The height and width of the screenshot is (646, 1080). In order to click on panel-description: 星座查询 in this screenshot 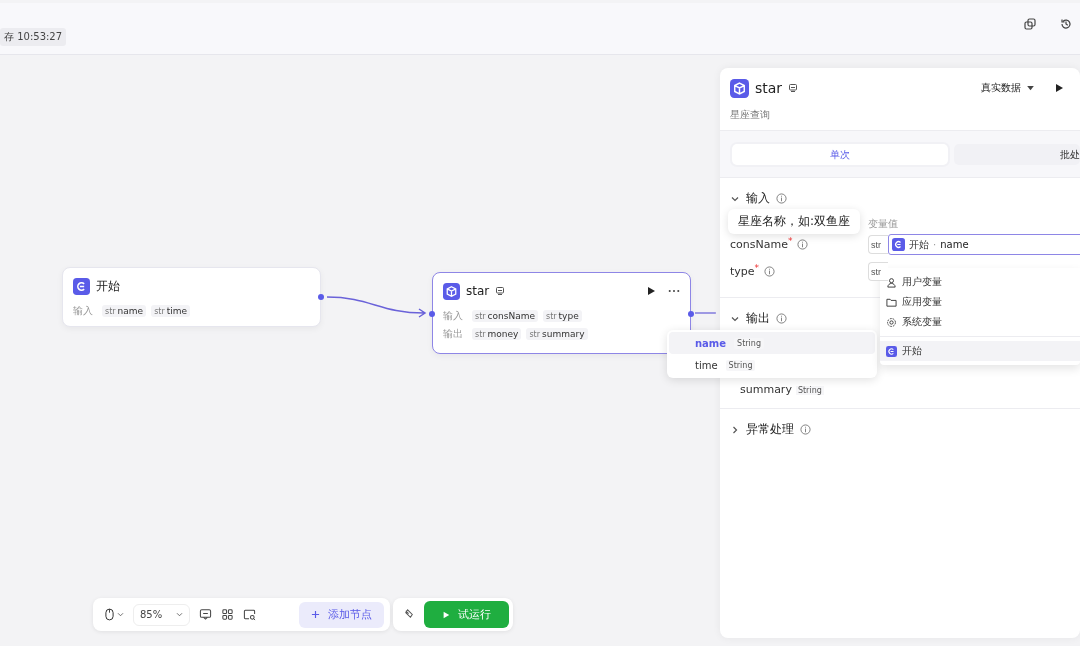, I will do `click(750, 115)`.